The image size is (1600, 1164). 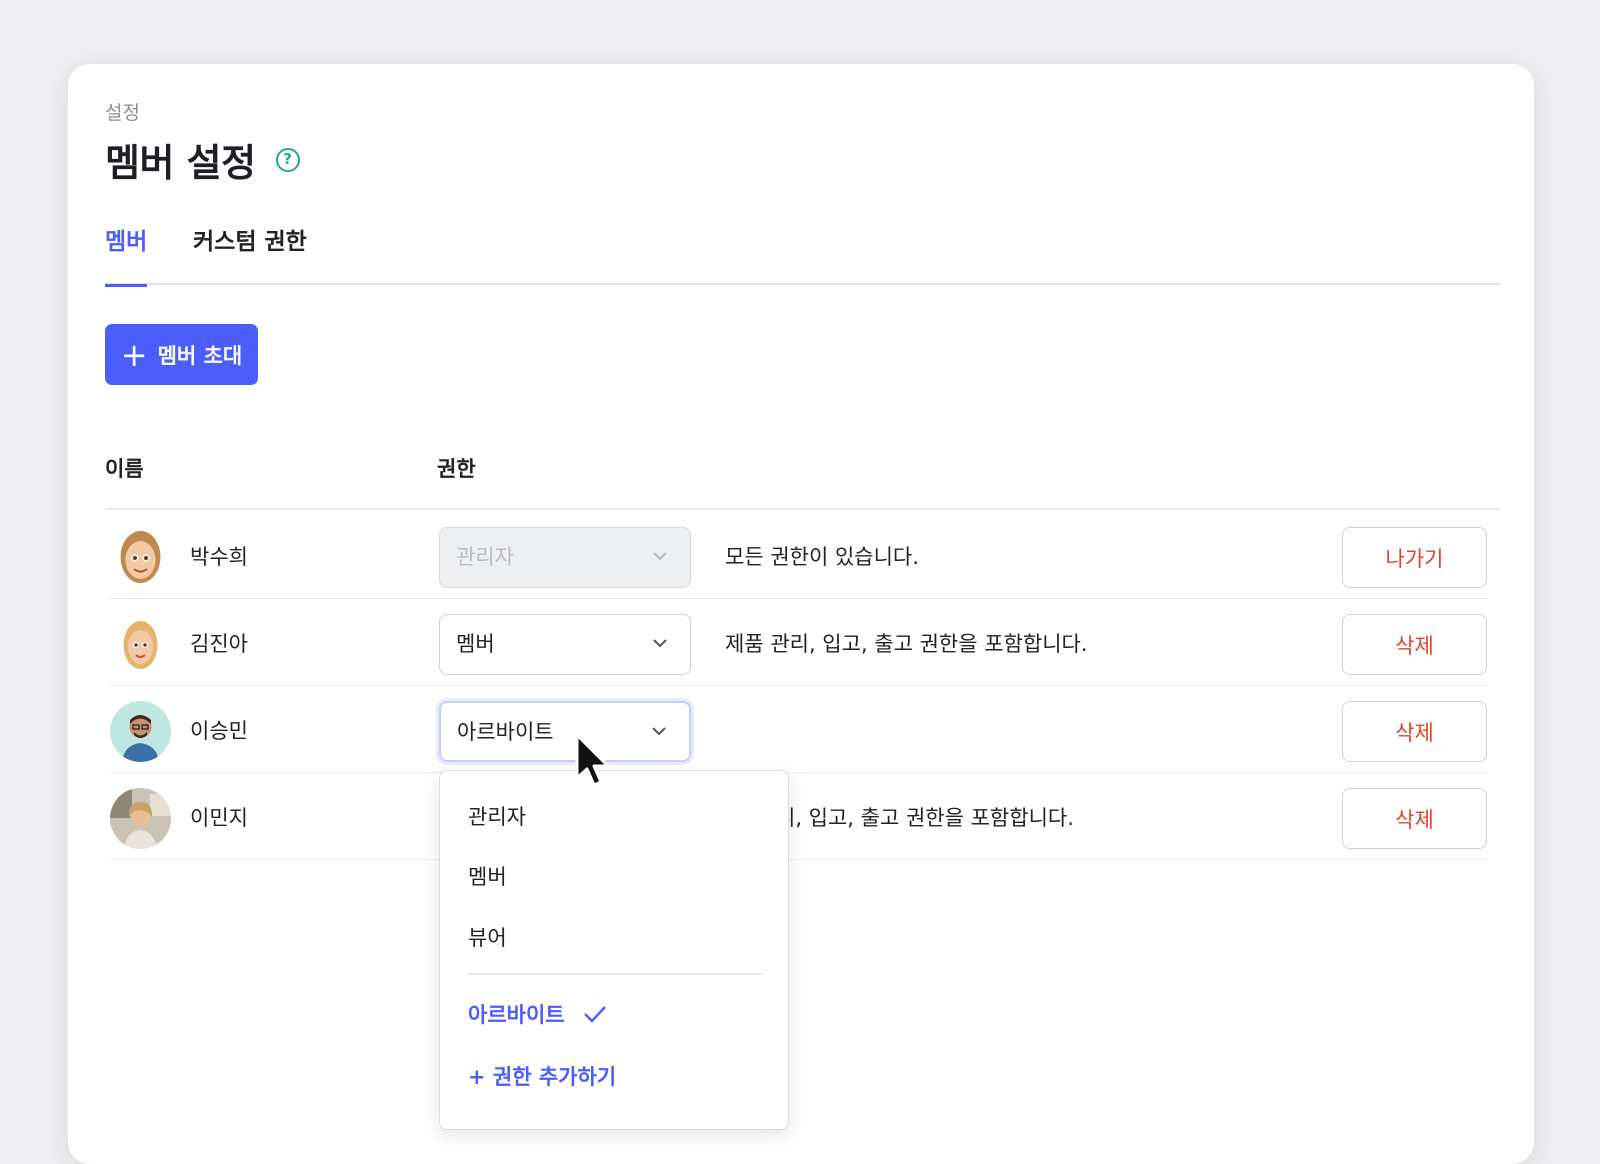 I want to click on role-description: 제품 관리, 입고, 출고 권한을 포함합니다., so click(x=906, y=644).